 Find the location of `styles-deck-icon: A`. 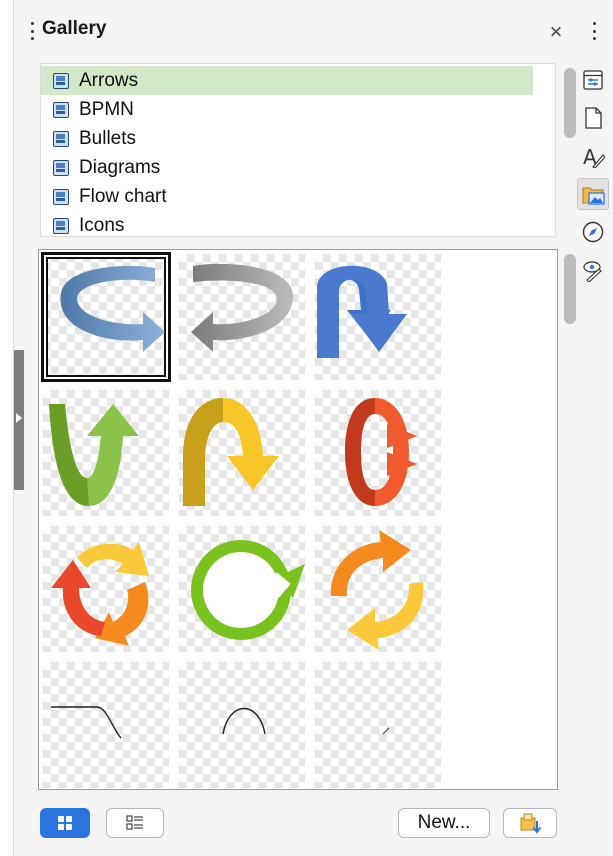

styles-deck-icon: A is located at coordinates (594, 156).